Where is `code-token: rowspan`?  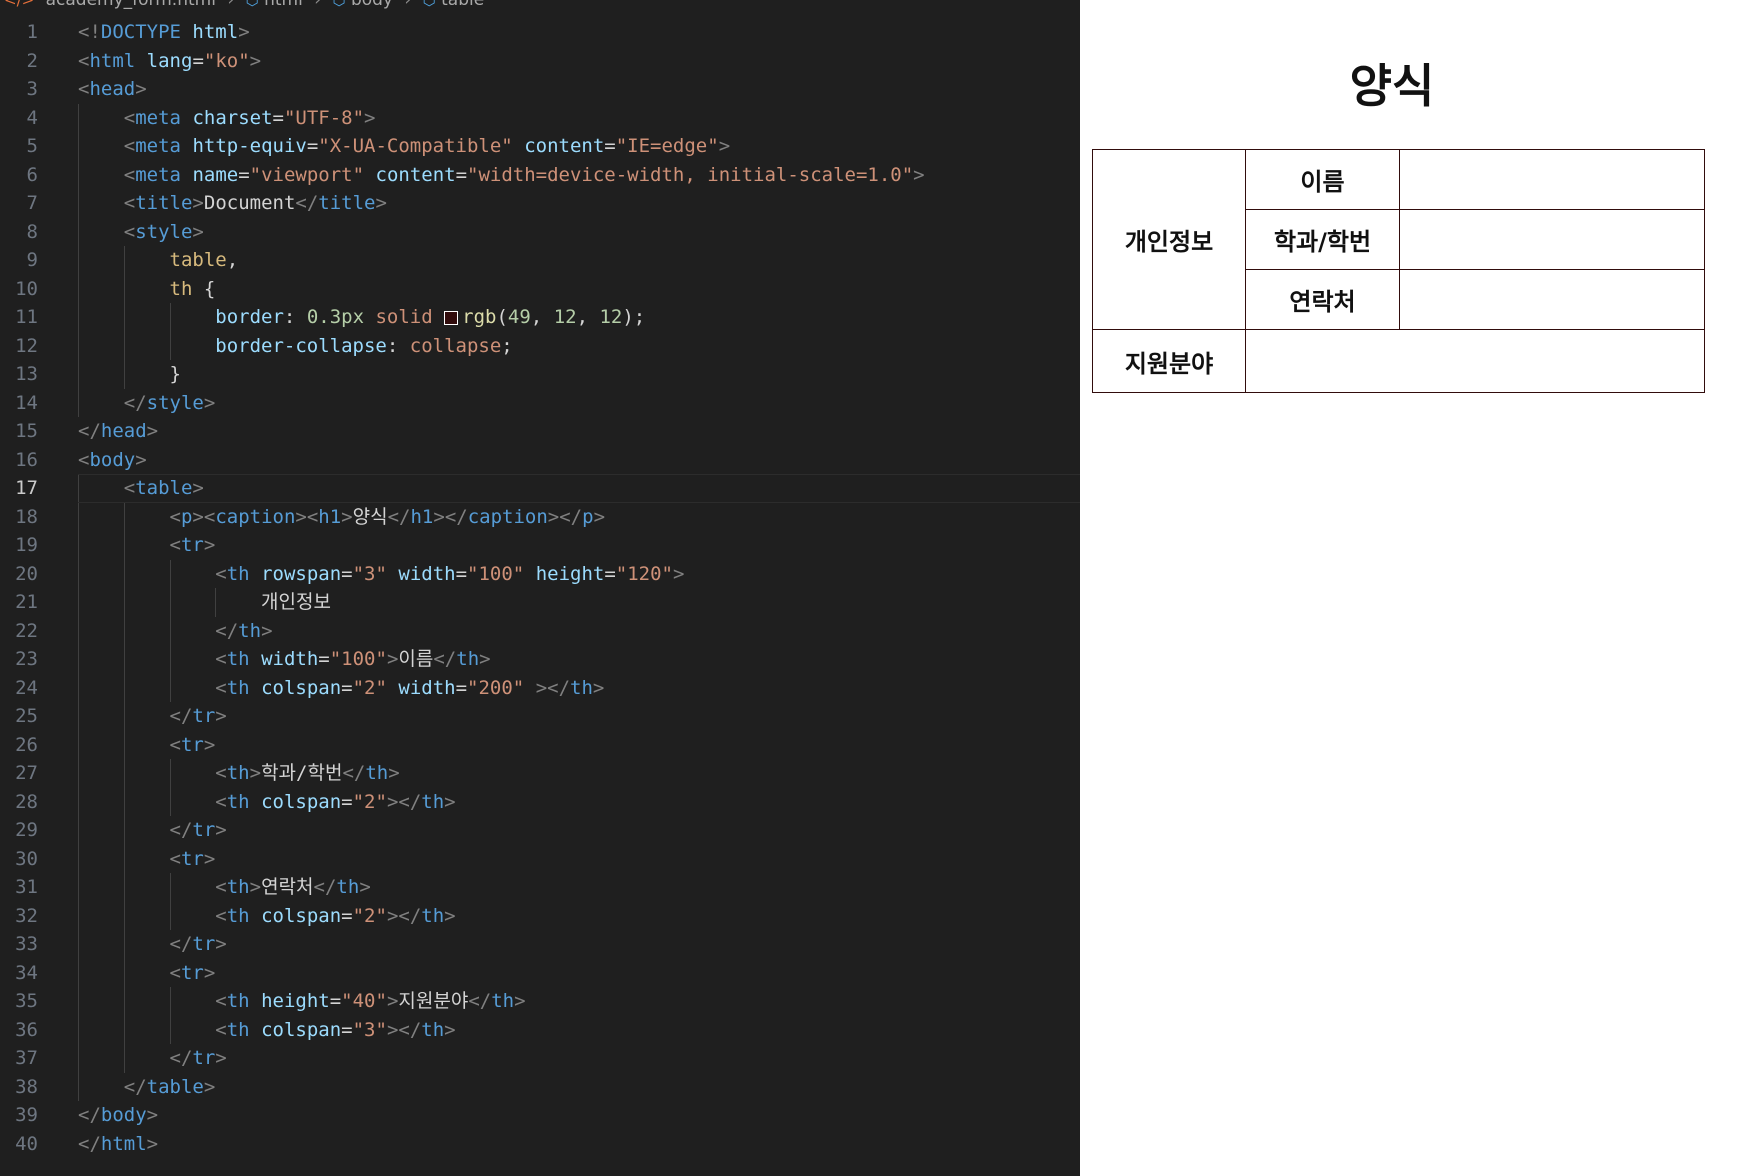 code-token: rowspan is located at coordinates (301, 573).